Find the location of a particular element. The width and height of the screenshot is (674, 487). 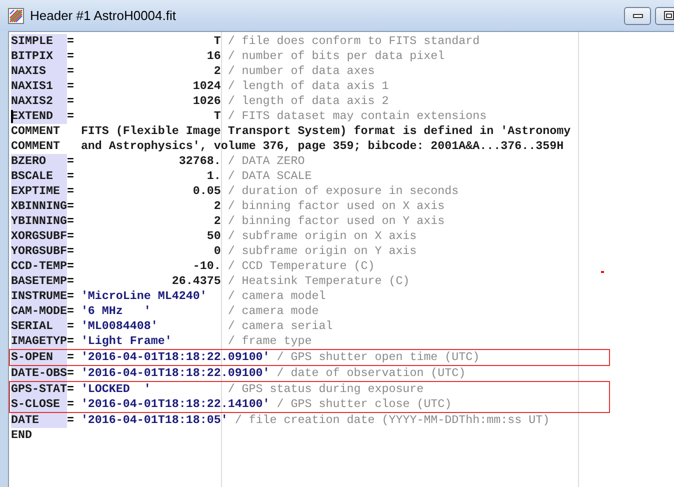

keyword-comment: / binning factor used on X axis is located at coordinates (336, 206).